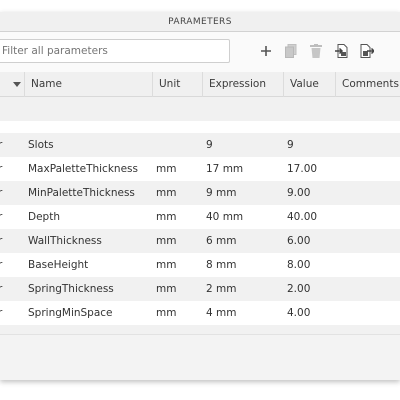 The height and width of the screenshot is (400, 400). Describe the element at coordinates (81, 193) in the screenshot. I see `row-name: MinPaletteThickness` at that location.